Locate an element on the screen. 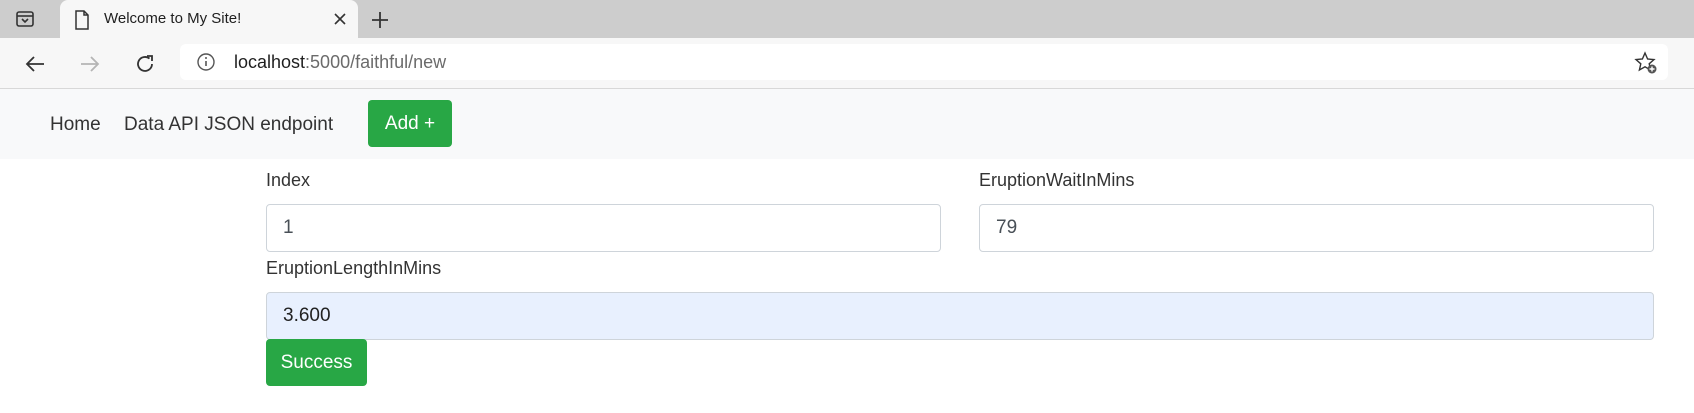 The height and width of the screenshot is (413, 1694). back-icon is located at coordinates (35, 64).